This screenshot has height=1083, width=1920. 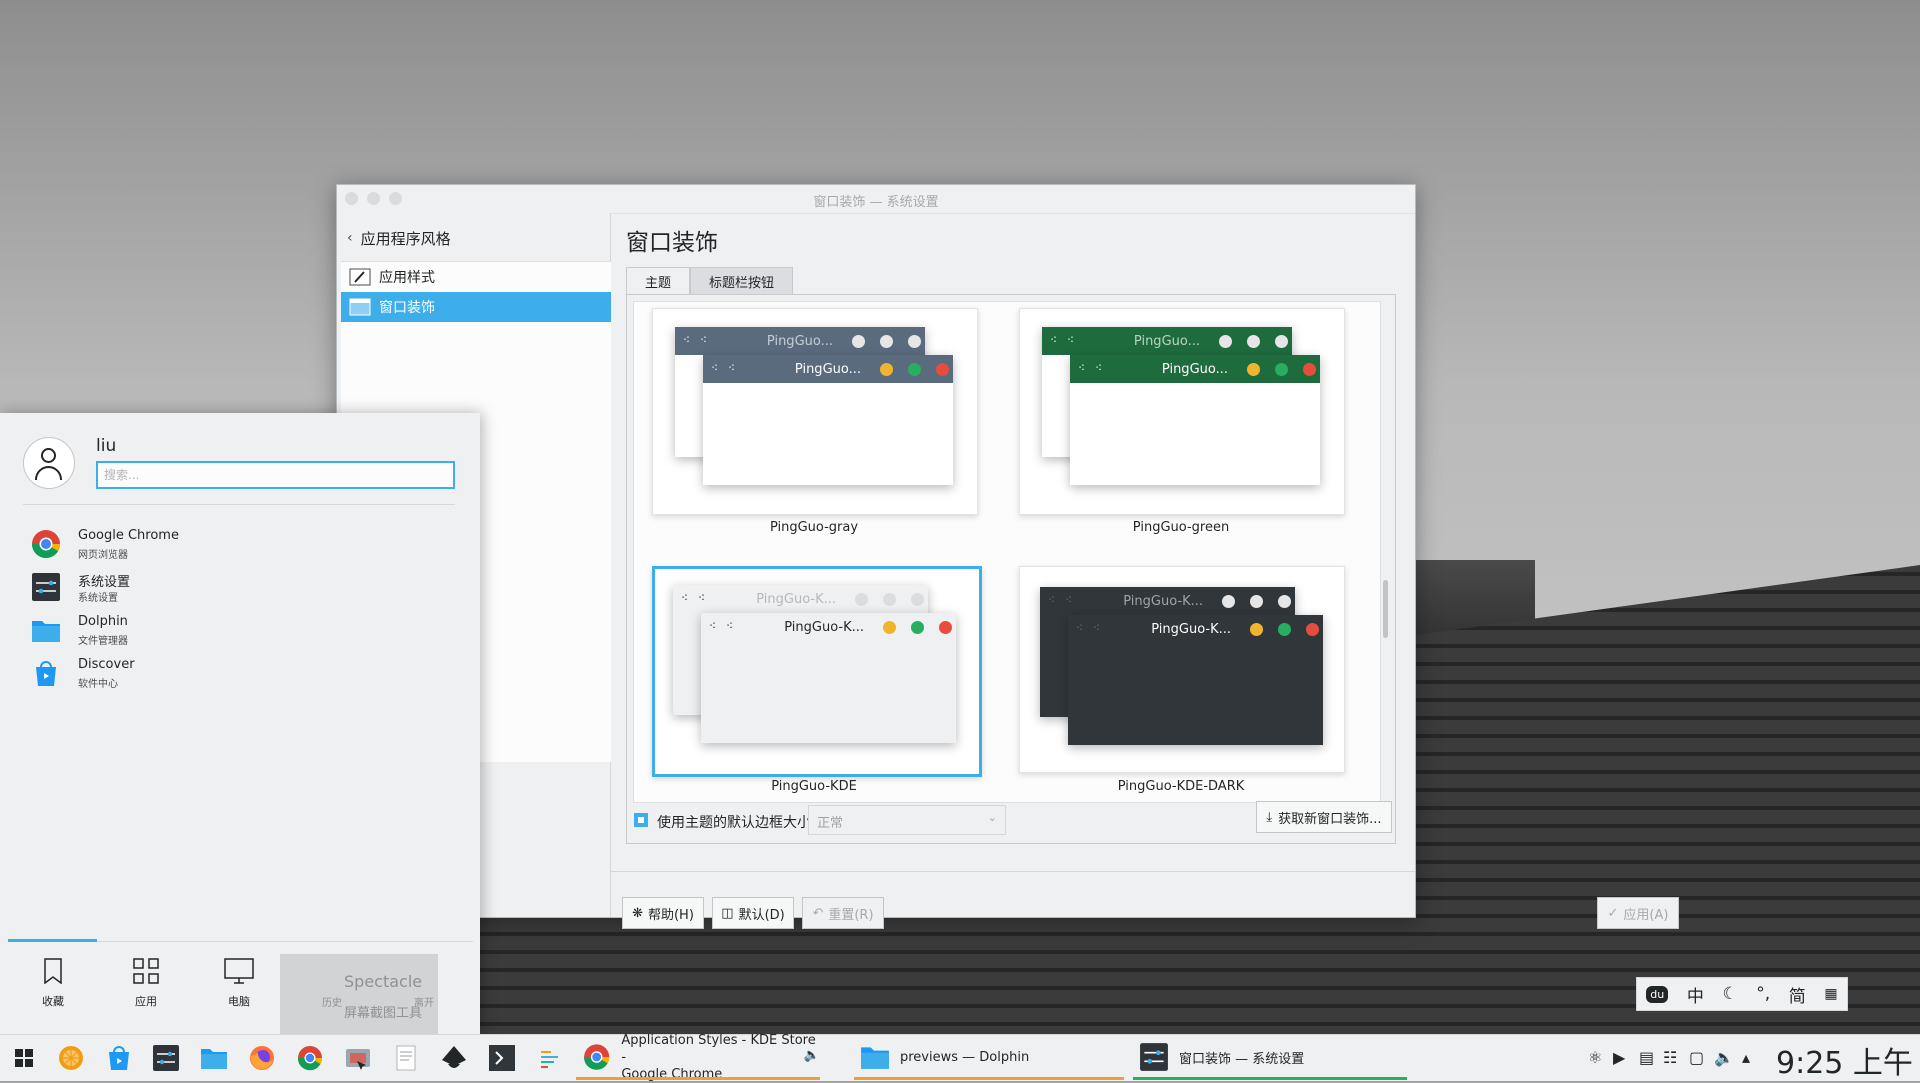 I want to click on chevron-down-icon: ⌄, so click(x=992, y=817).